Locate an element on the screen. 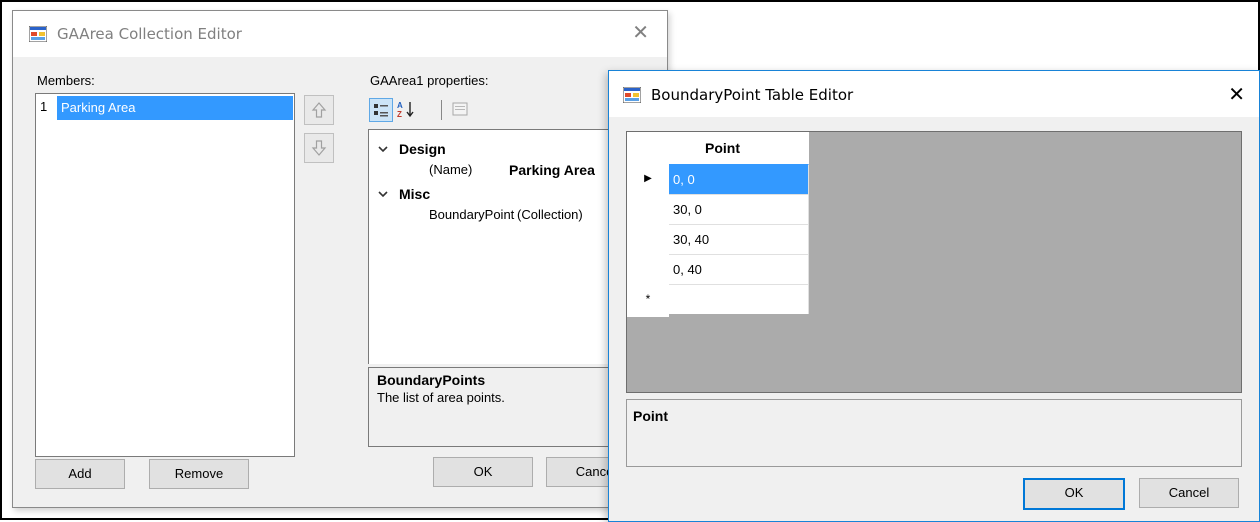 The image size is (1260, 522). table-editor-titlebar: BoundaryPoint Table Editor ✕ is located at coordinates (934, 94).